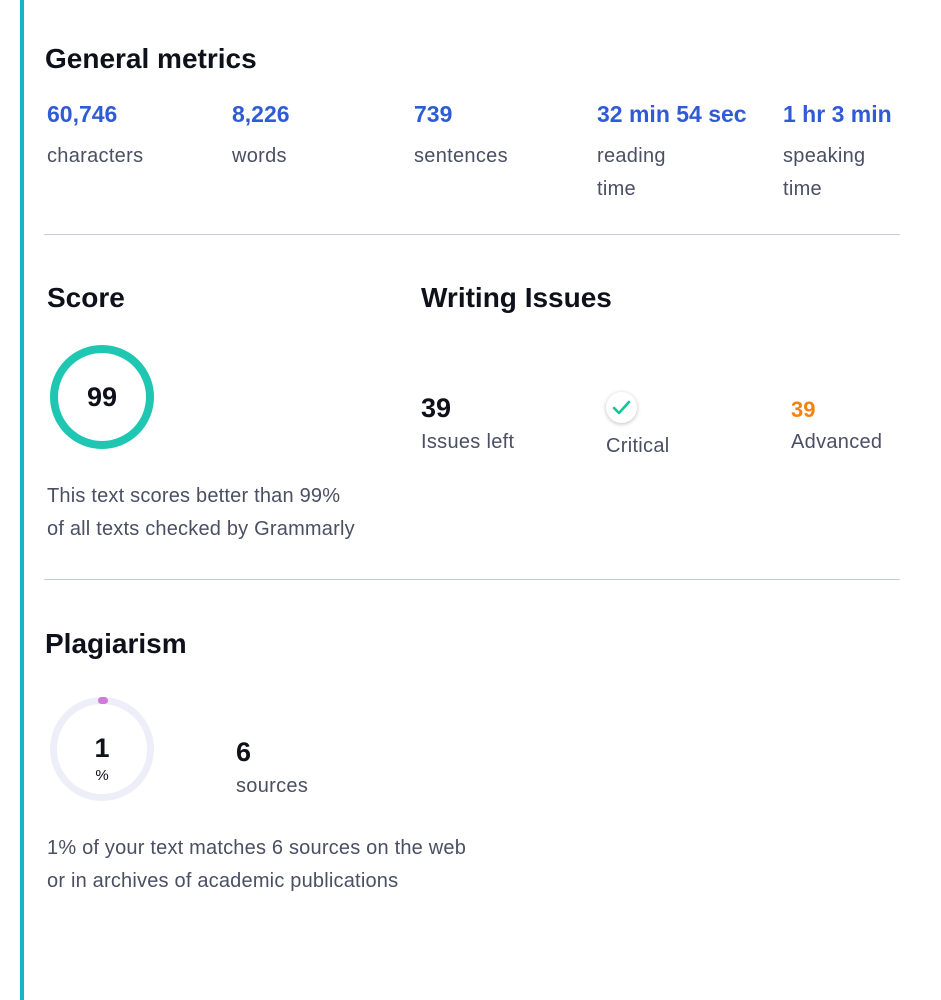  I want to click on metric-label: words, so click(259, 156).